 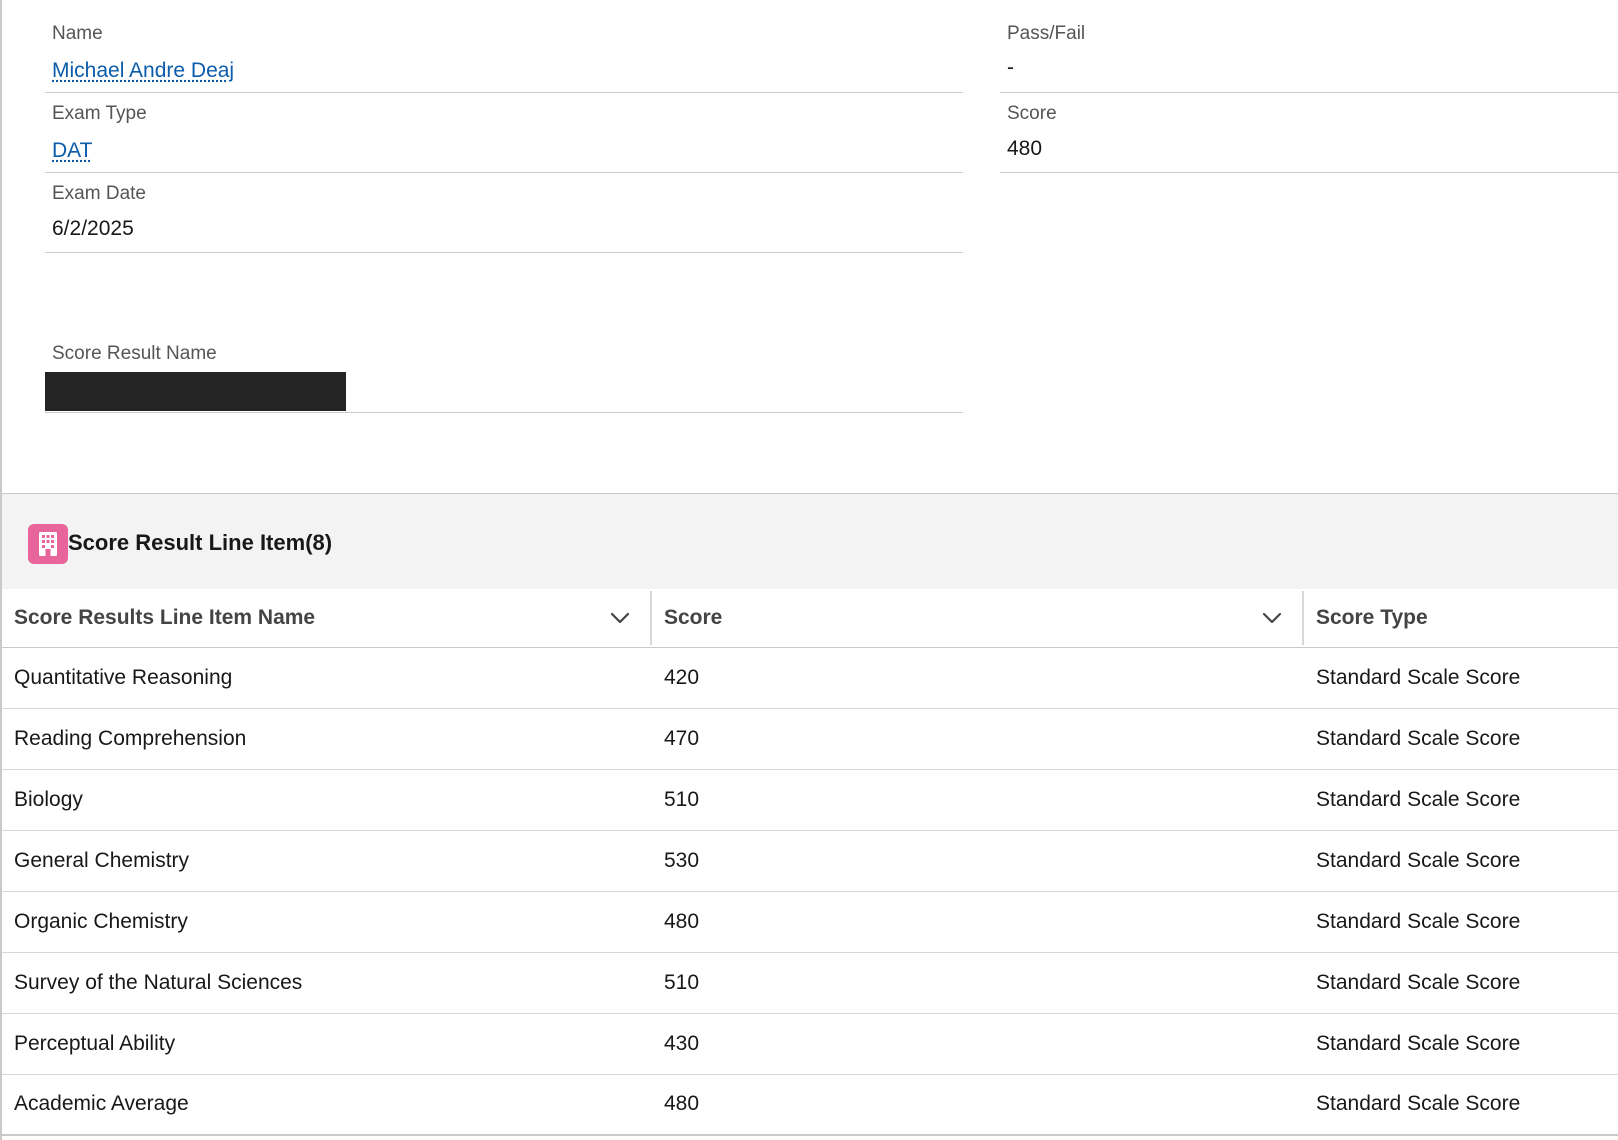 What do you see at coordinates (134, 353) in the screenshot?
I see `score-result-name-label: Score Result Name` at bounding box center [134, 353].